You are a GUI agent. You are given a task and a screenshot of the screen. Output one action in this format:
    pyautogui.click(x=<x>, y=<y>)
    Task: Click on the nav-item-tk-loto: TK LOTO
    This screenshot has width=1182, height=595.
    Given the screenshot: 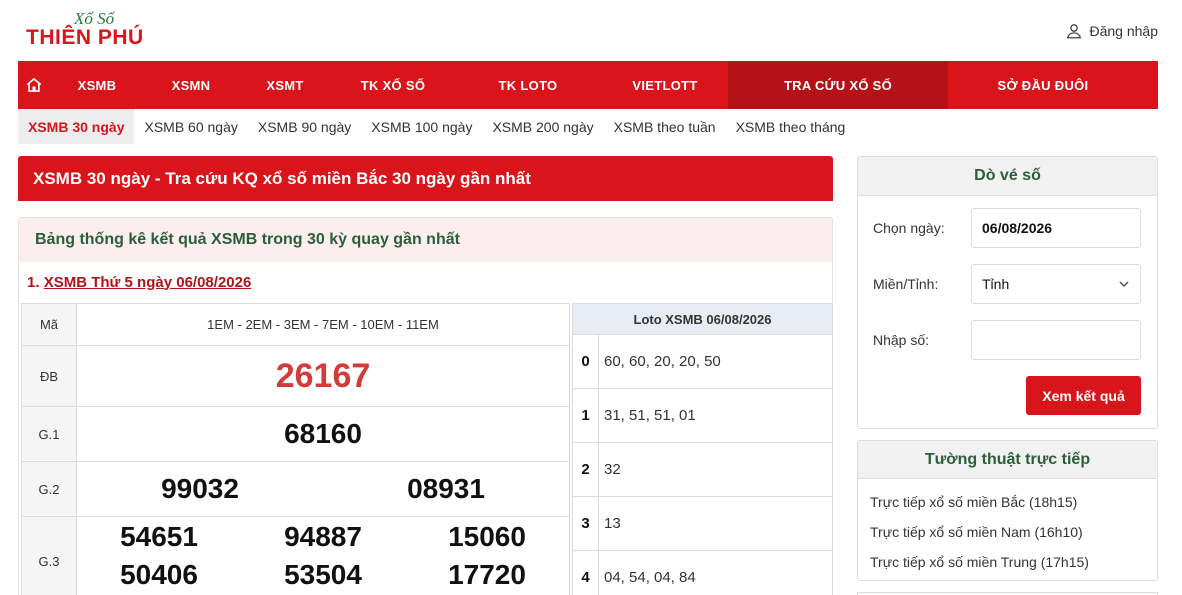 What is the action you would take?
    pyautogui.click(x=528, y=85)
    